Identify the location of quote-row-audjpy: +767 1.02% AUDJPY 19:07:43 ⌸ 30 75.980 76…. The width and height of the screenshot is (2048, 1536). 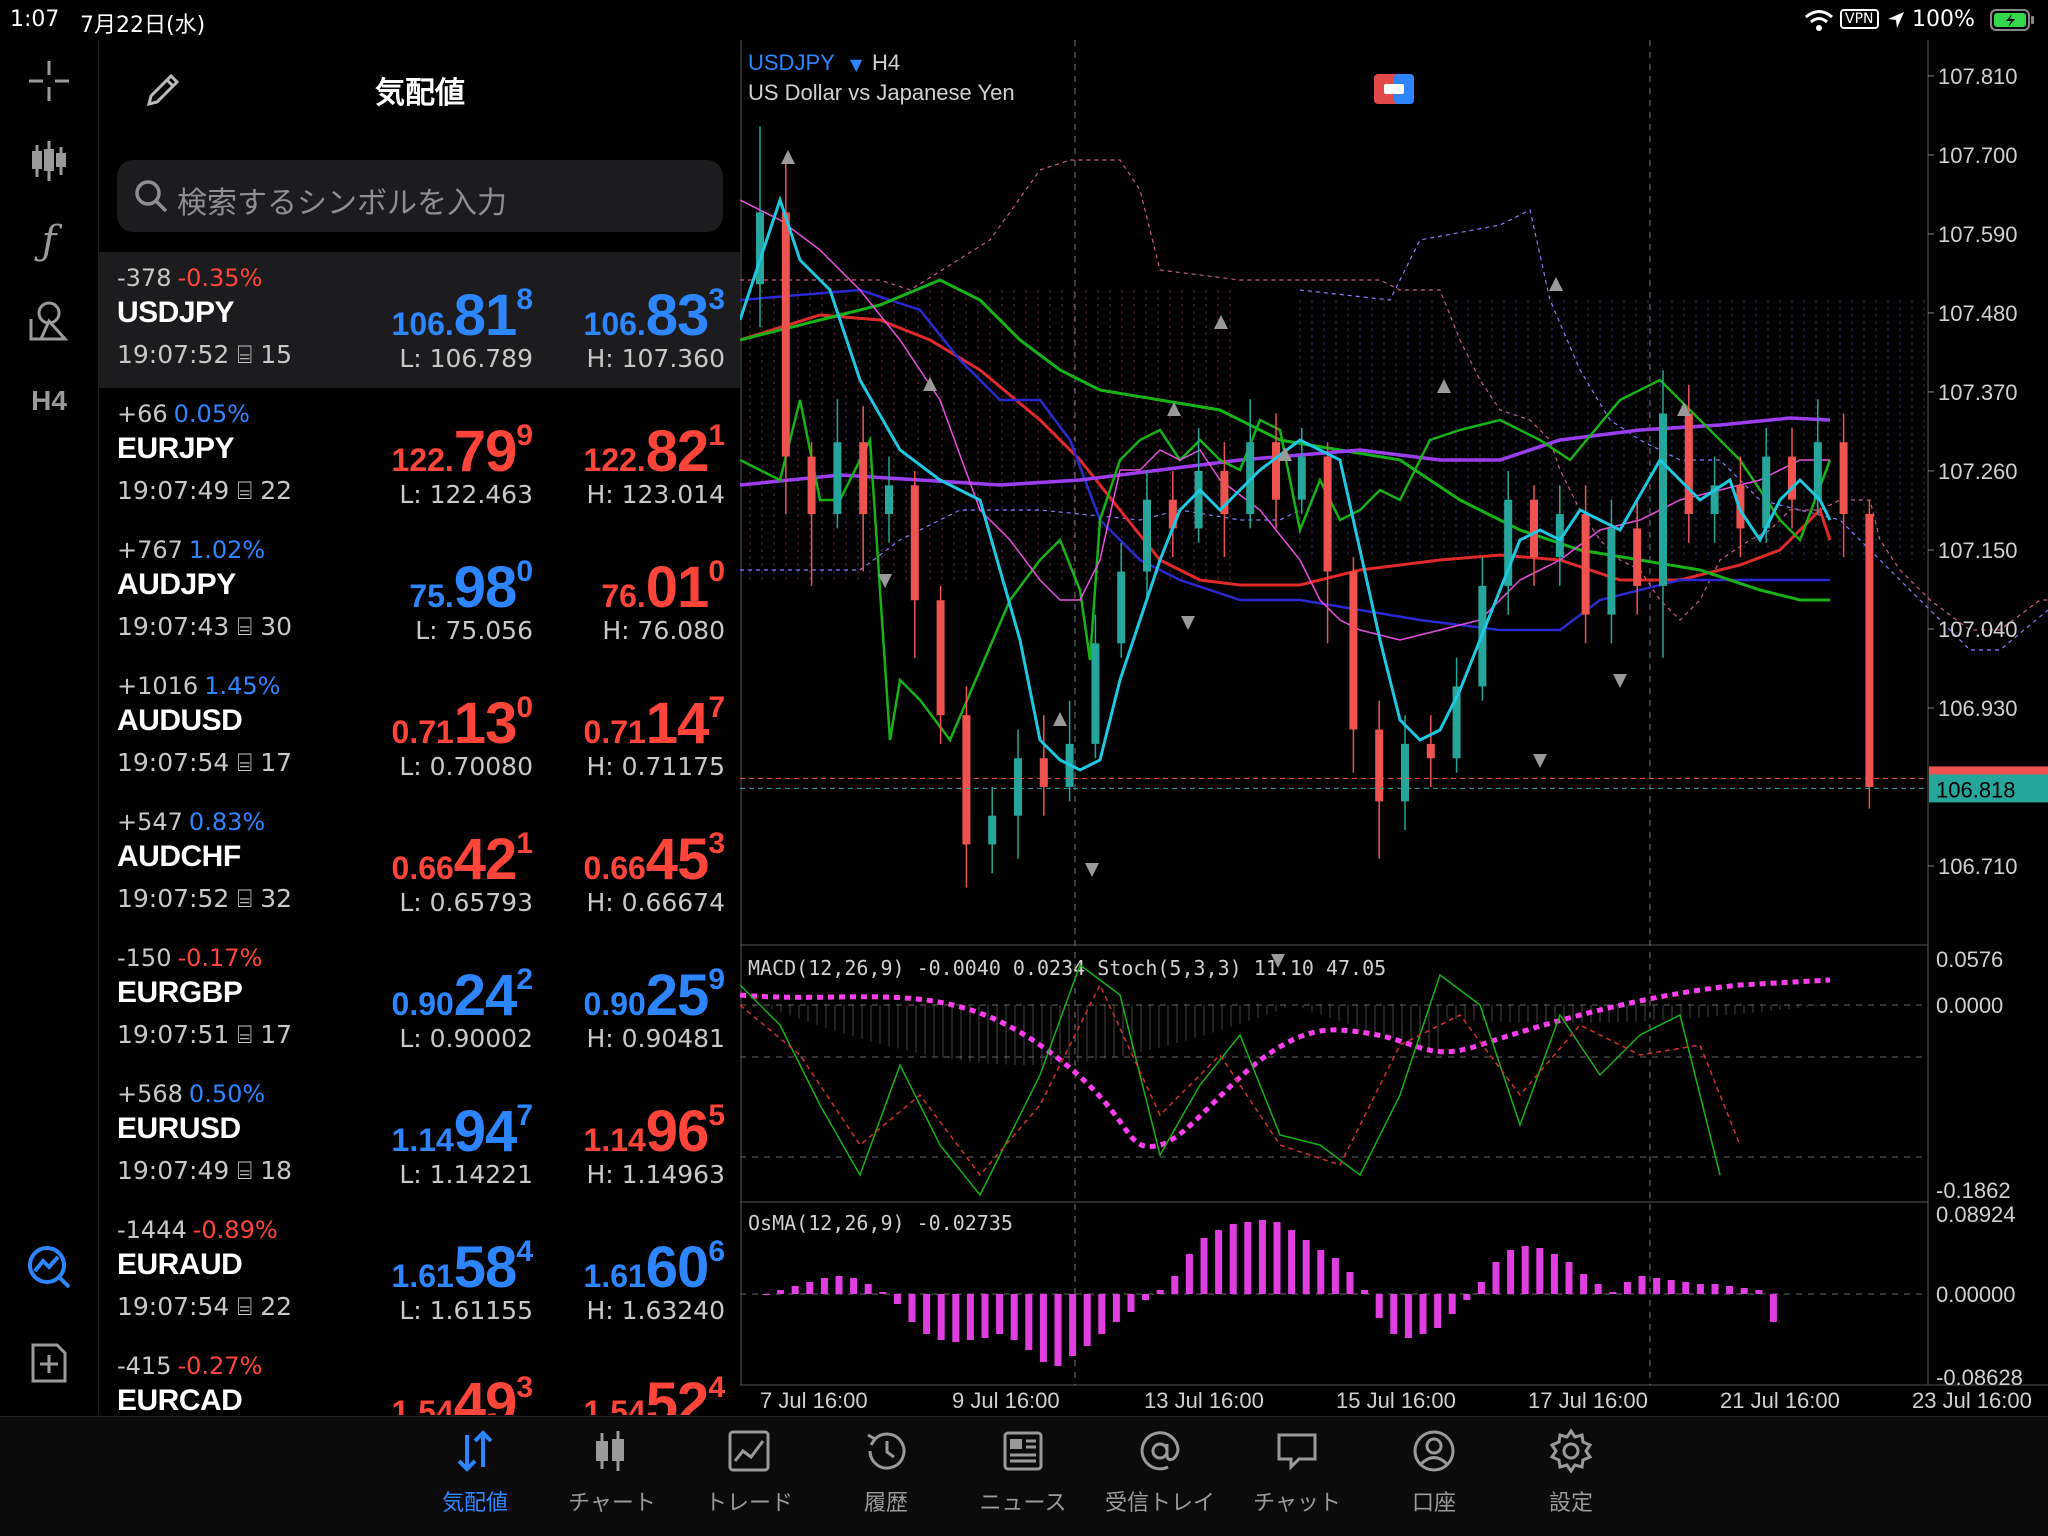
(419, 592).